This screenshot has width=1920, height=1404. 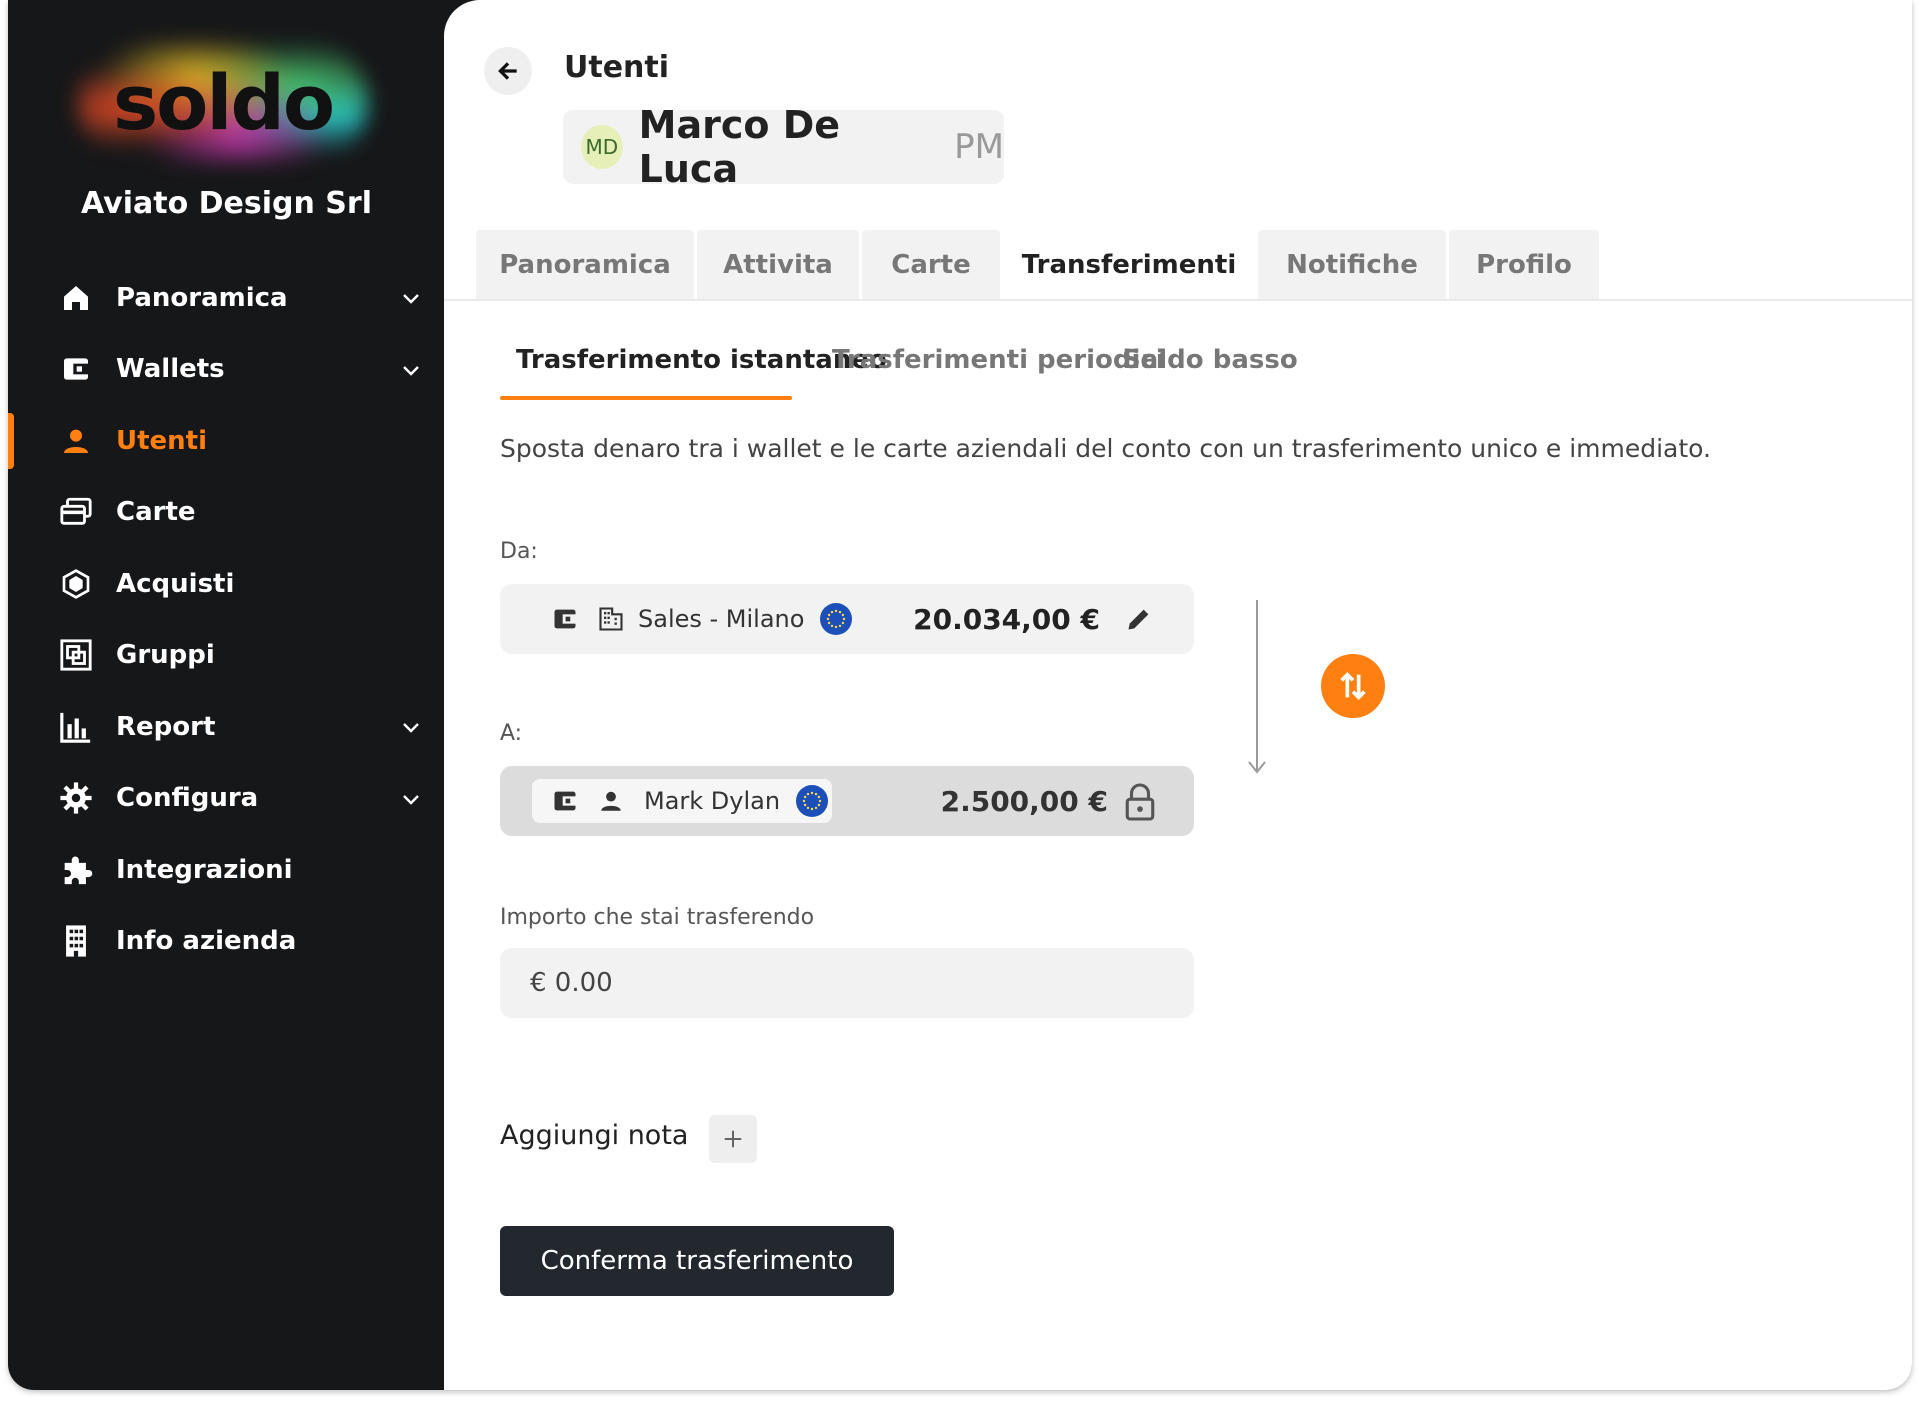 What do you see at coordinates (847, 801) in the screenshot?
I see `to-wallet-selector: Mark Dylan 2.500,00 €` at bounding box center [847, 801].